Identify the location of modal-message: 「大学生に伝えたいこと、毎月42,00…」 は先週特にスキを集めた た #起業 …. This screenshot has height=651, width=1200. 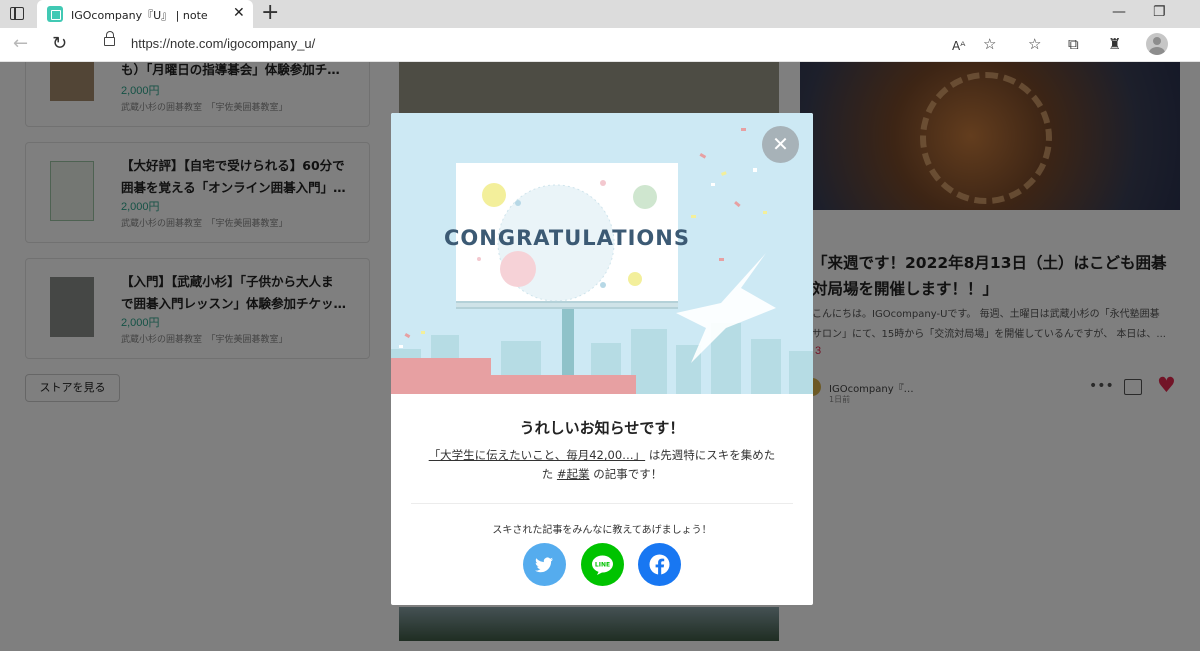
(602, 465).